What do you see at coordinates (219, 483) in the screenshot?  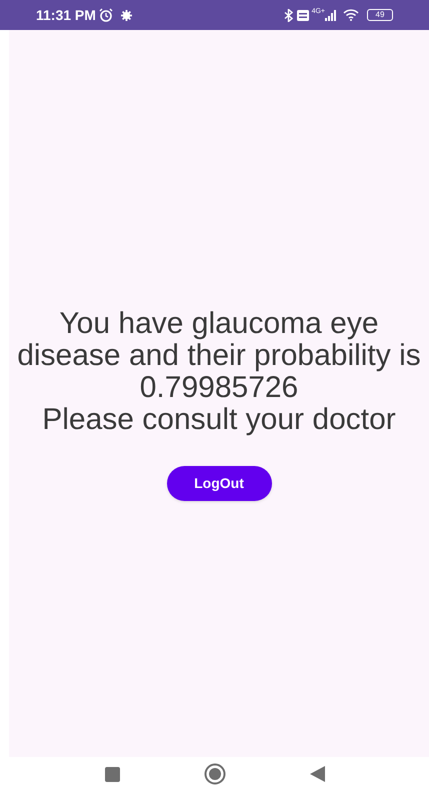 I see `logout-button: LogOut` at bounding box center [219, 483].